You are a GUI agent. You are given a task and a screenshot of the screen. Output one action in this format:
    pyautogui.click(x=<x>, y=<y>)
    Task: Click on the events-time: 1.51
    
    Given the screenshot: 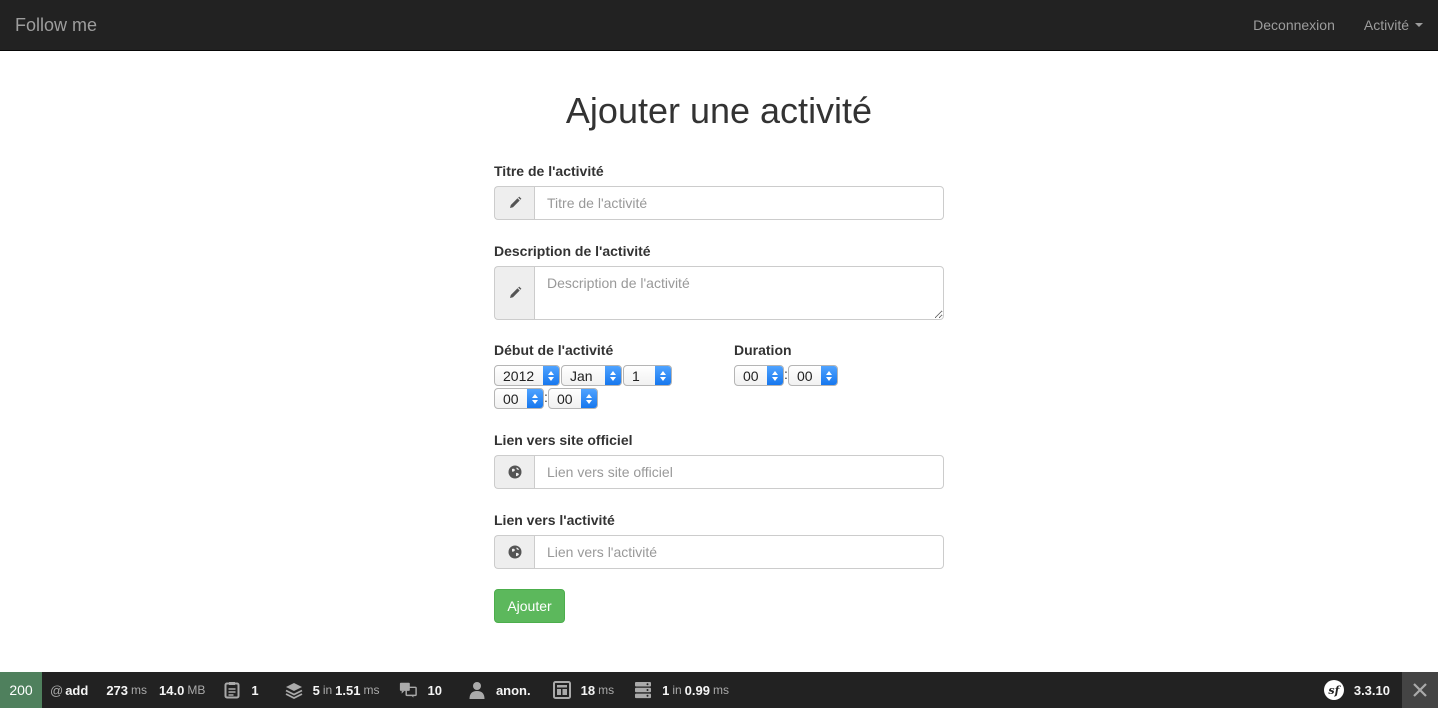 What is the action you would take?
    pyautogui.click(x=348, y=690)
    